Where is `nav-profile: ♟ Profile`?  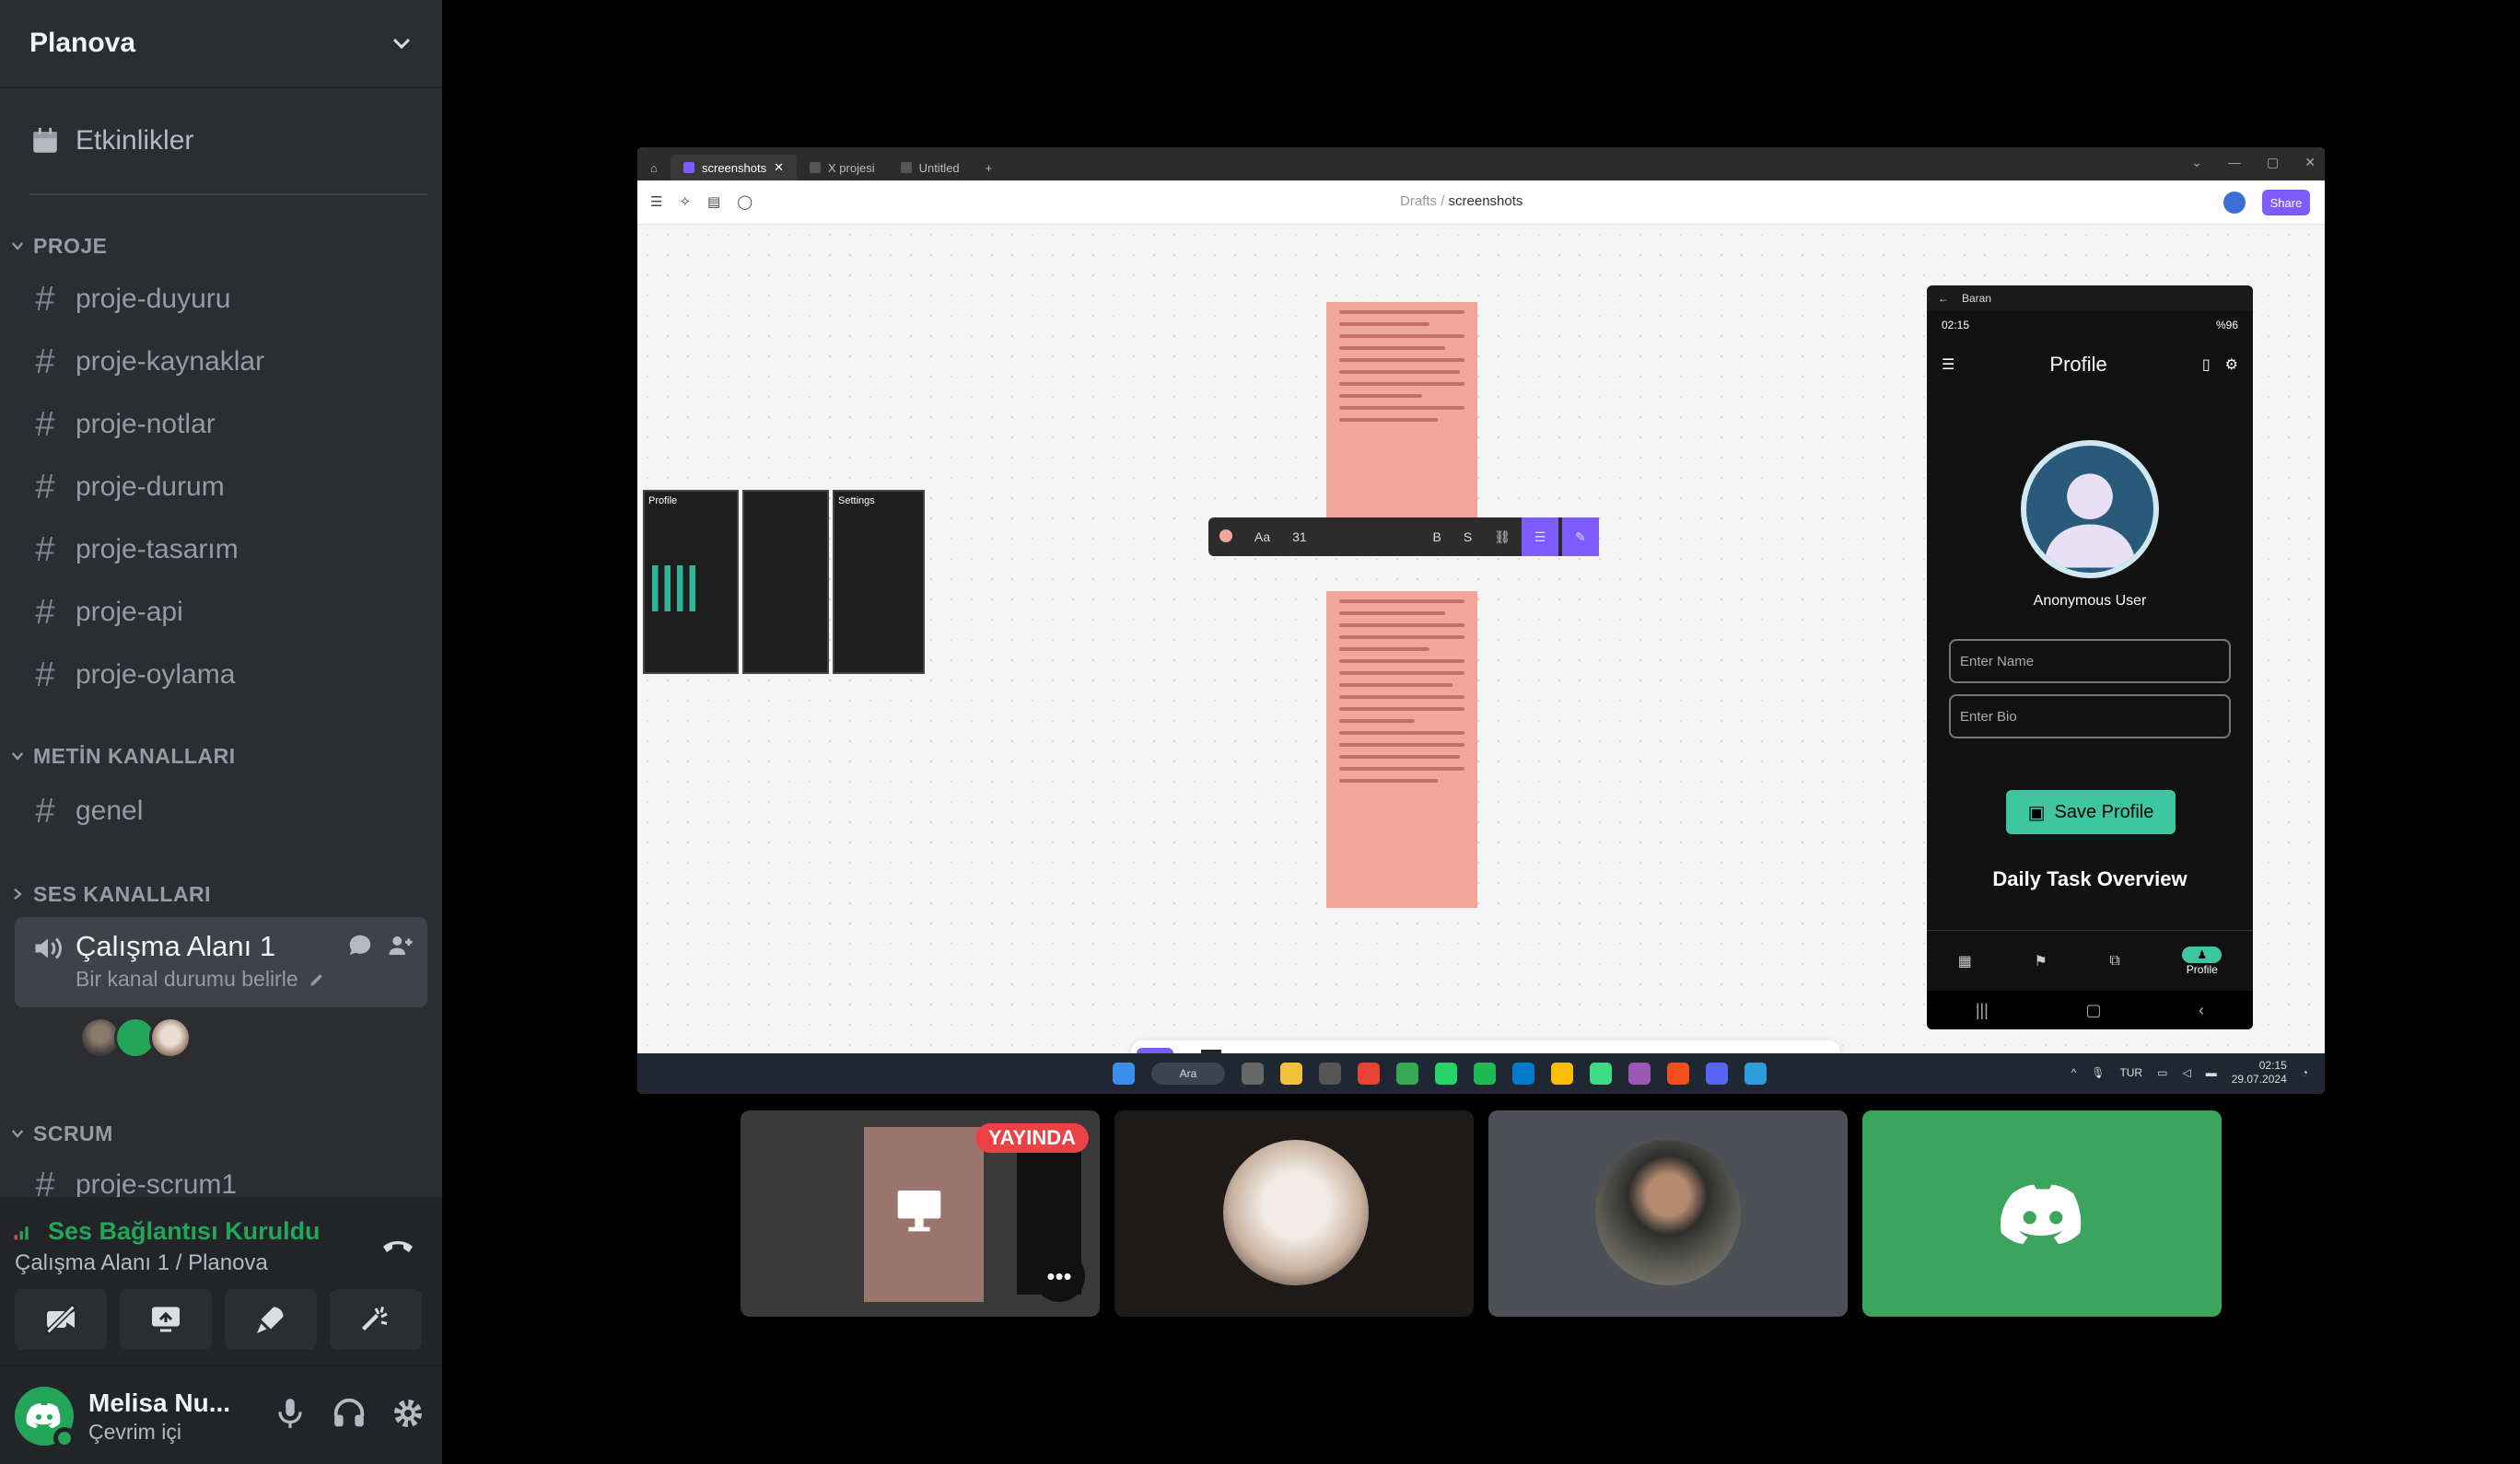 nav-profile: ♟ Profile is located at coordinates (2202, 961).